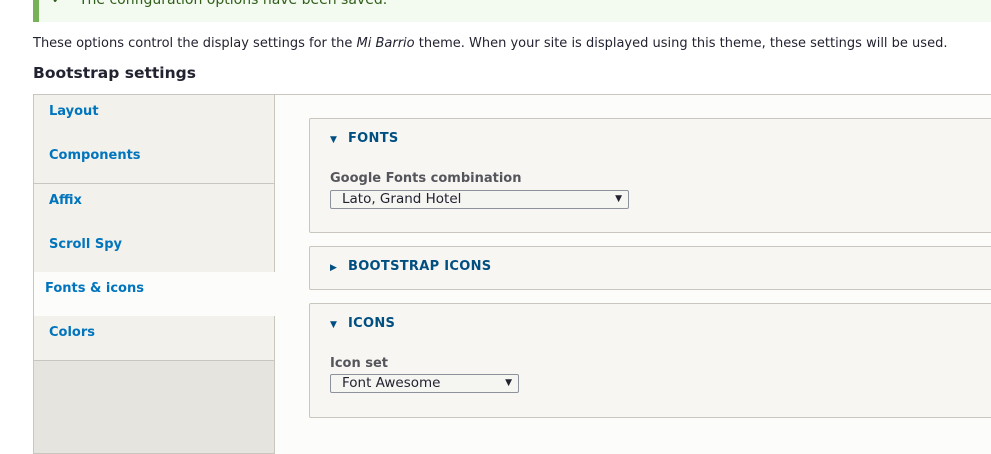 The width and height of the screenshot is (991, 454). What do you see at coordinates (402, 199) in the screenshot?
I see `google-fonts-value: Lato, Grand Hotel` at bounding box center [402, 199].